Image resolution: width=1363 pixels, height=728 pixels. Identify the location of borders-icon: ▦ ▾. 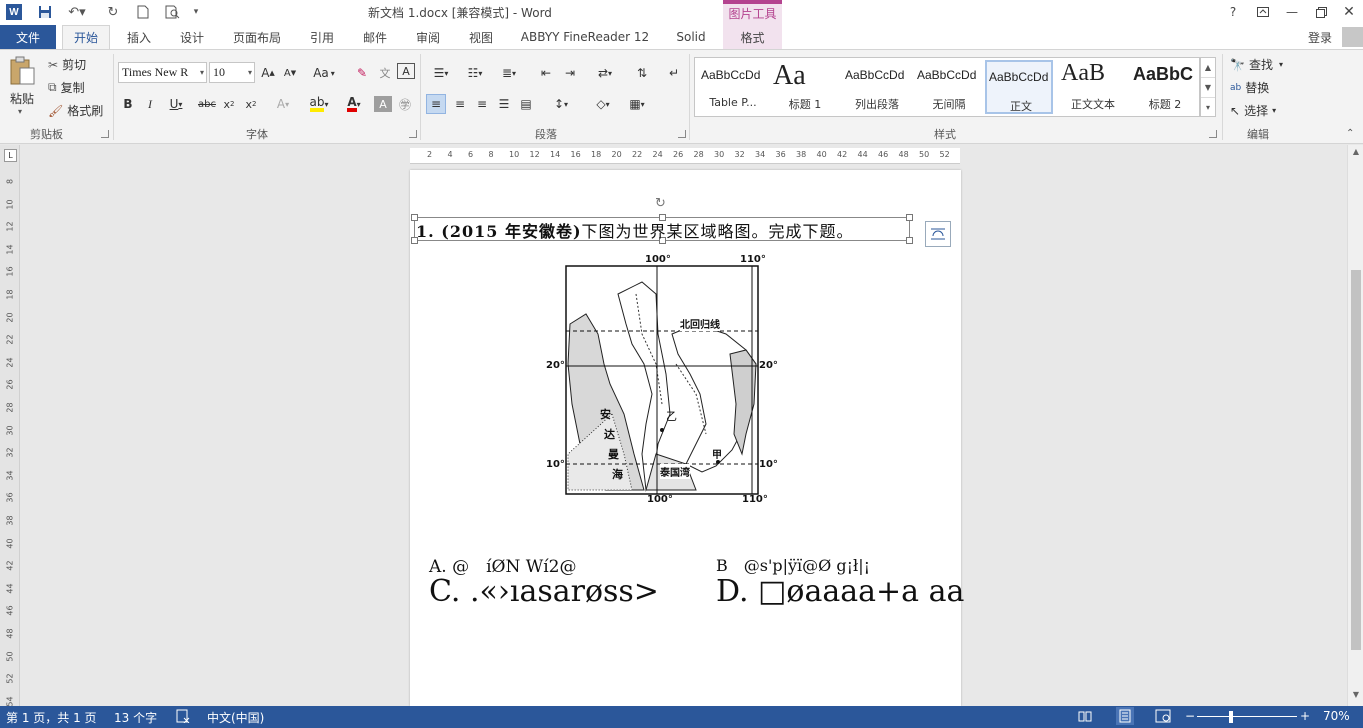
(637, 104).